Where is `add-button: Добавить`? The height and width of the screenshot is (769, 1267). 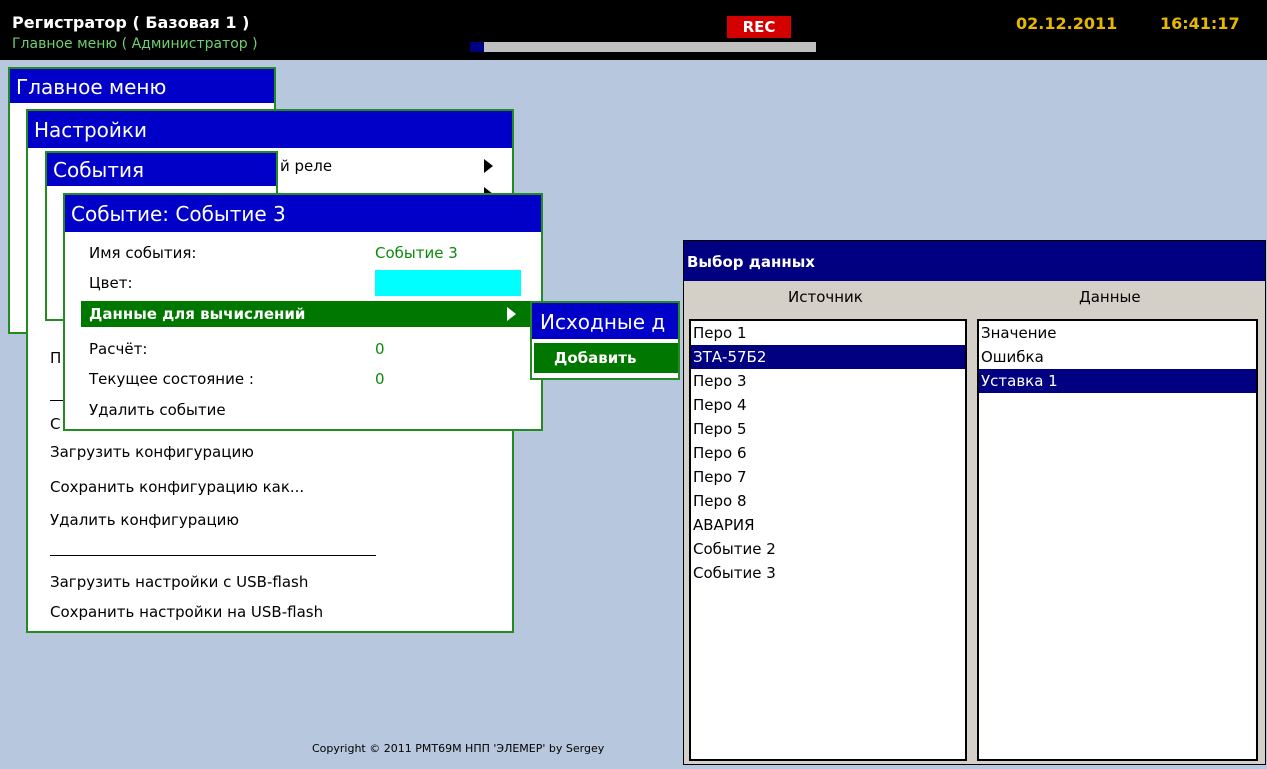
add-button: Добавить is located at coordinates (606, 358).